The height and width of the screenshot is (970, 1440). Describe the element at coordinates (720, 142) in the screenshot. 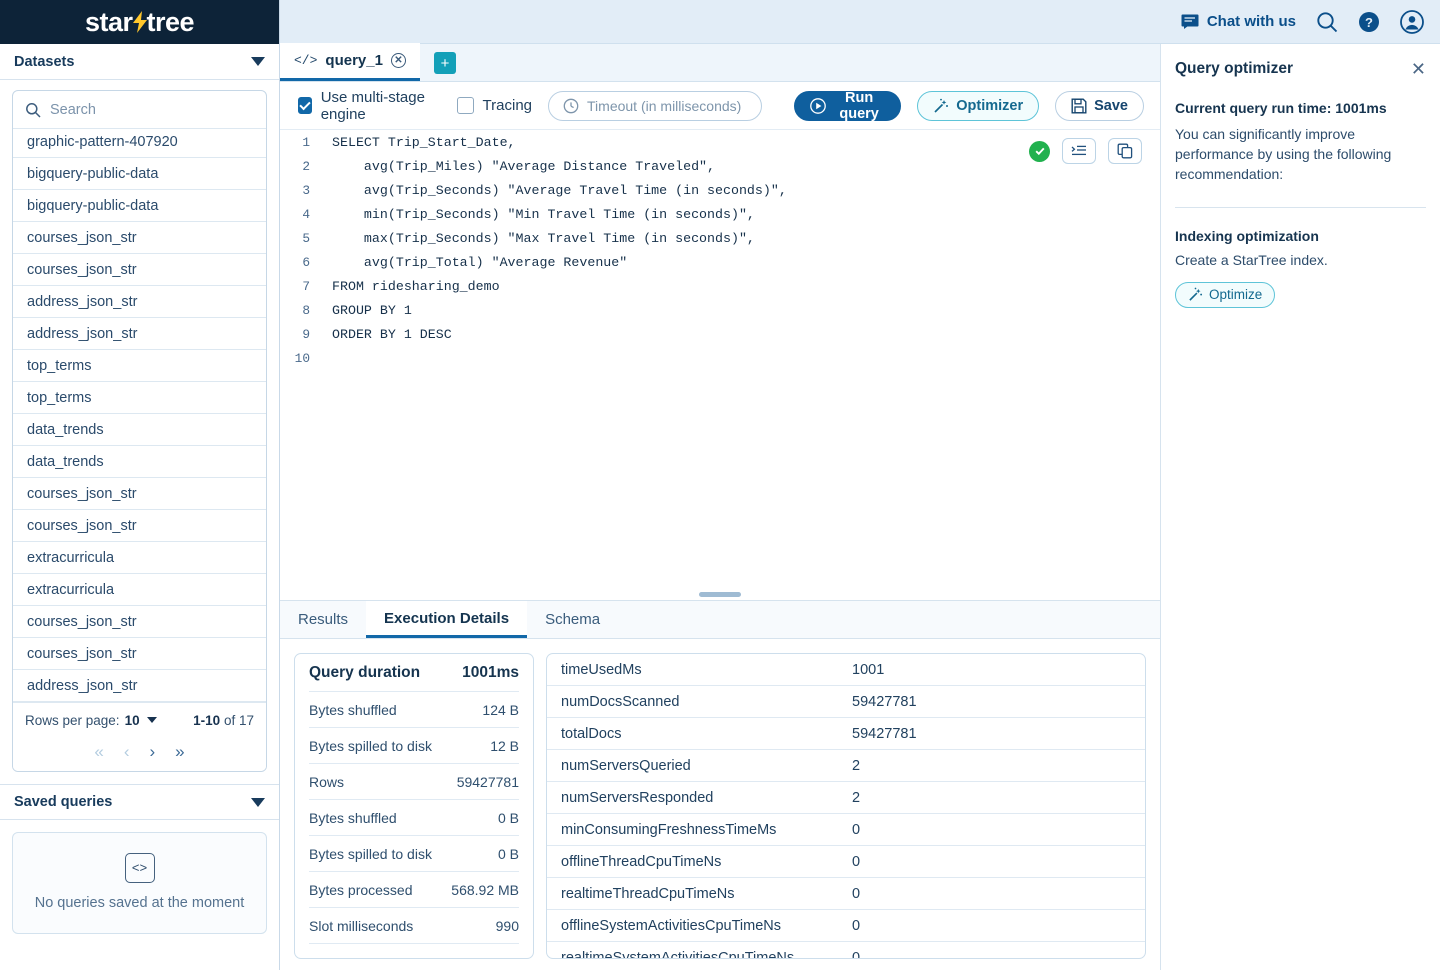

I see `code-line: 1 SELECT Trip_Start_Date,` at that location.